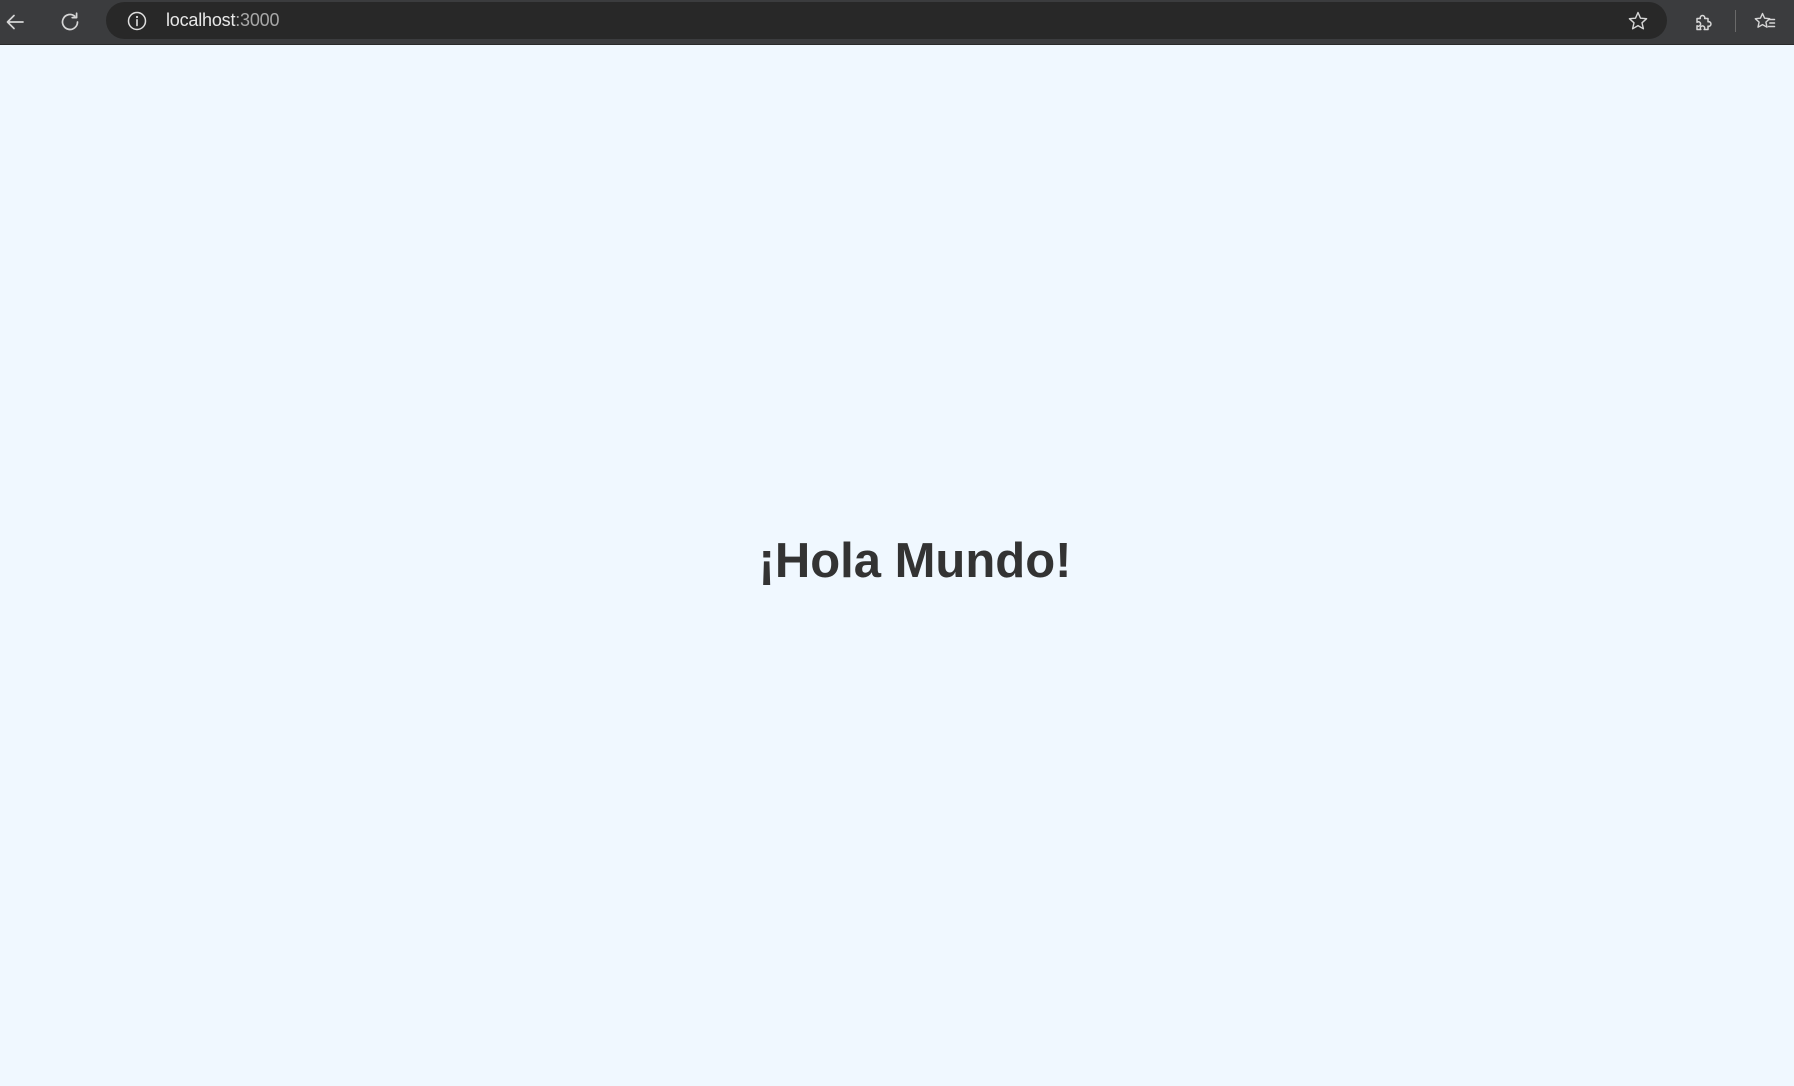 The height and width of the screenshot is (1086, 1794). I want to click on url-host: localhost, so click(201, 20).